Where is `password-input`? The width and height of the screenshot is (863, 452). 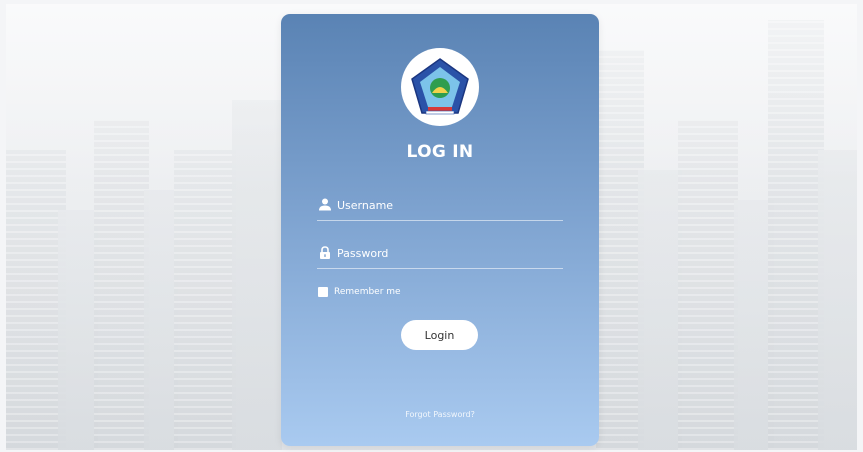
password-input is located at coordinates (448, 253).